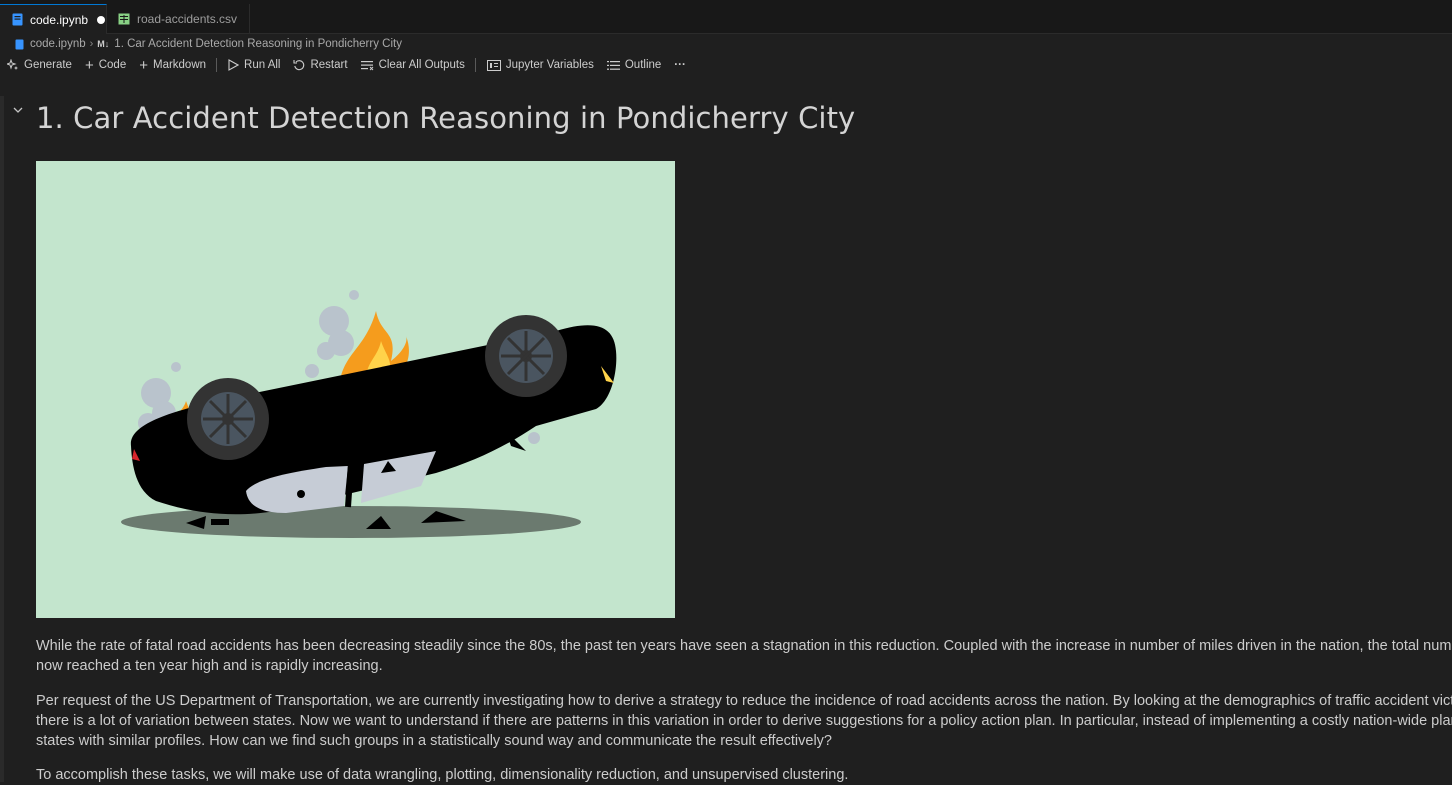  Describe the element at coordinates (549, 65) in the screenshot. I see `jupyter-variables-label: Jupyter Variables` at that location.